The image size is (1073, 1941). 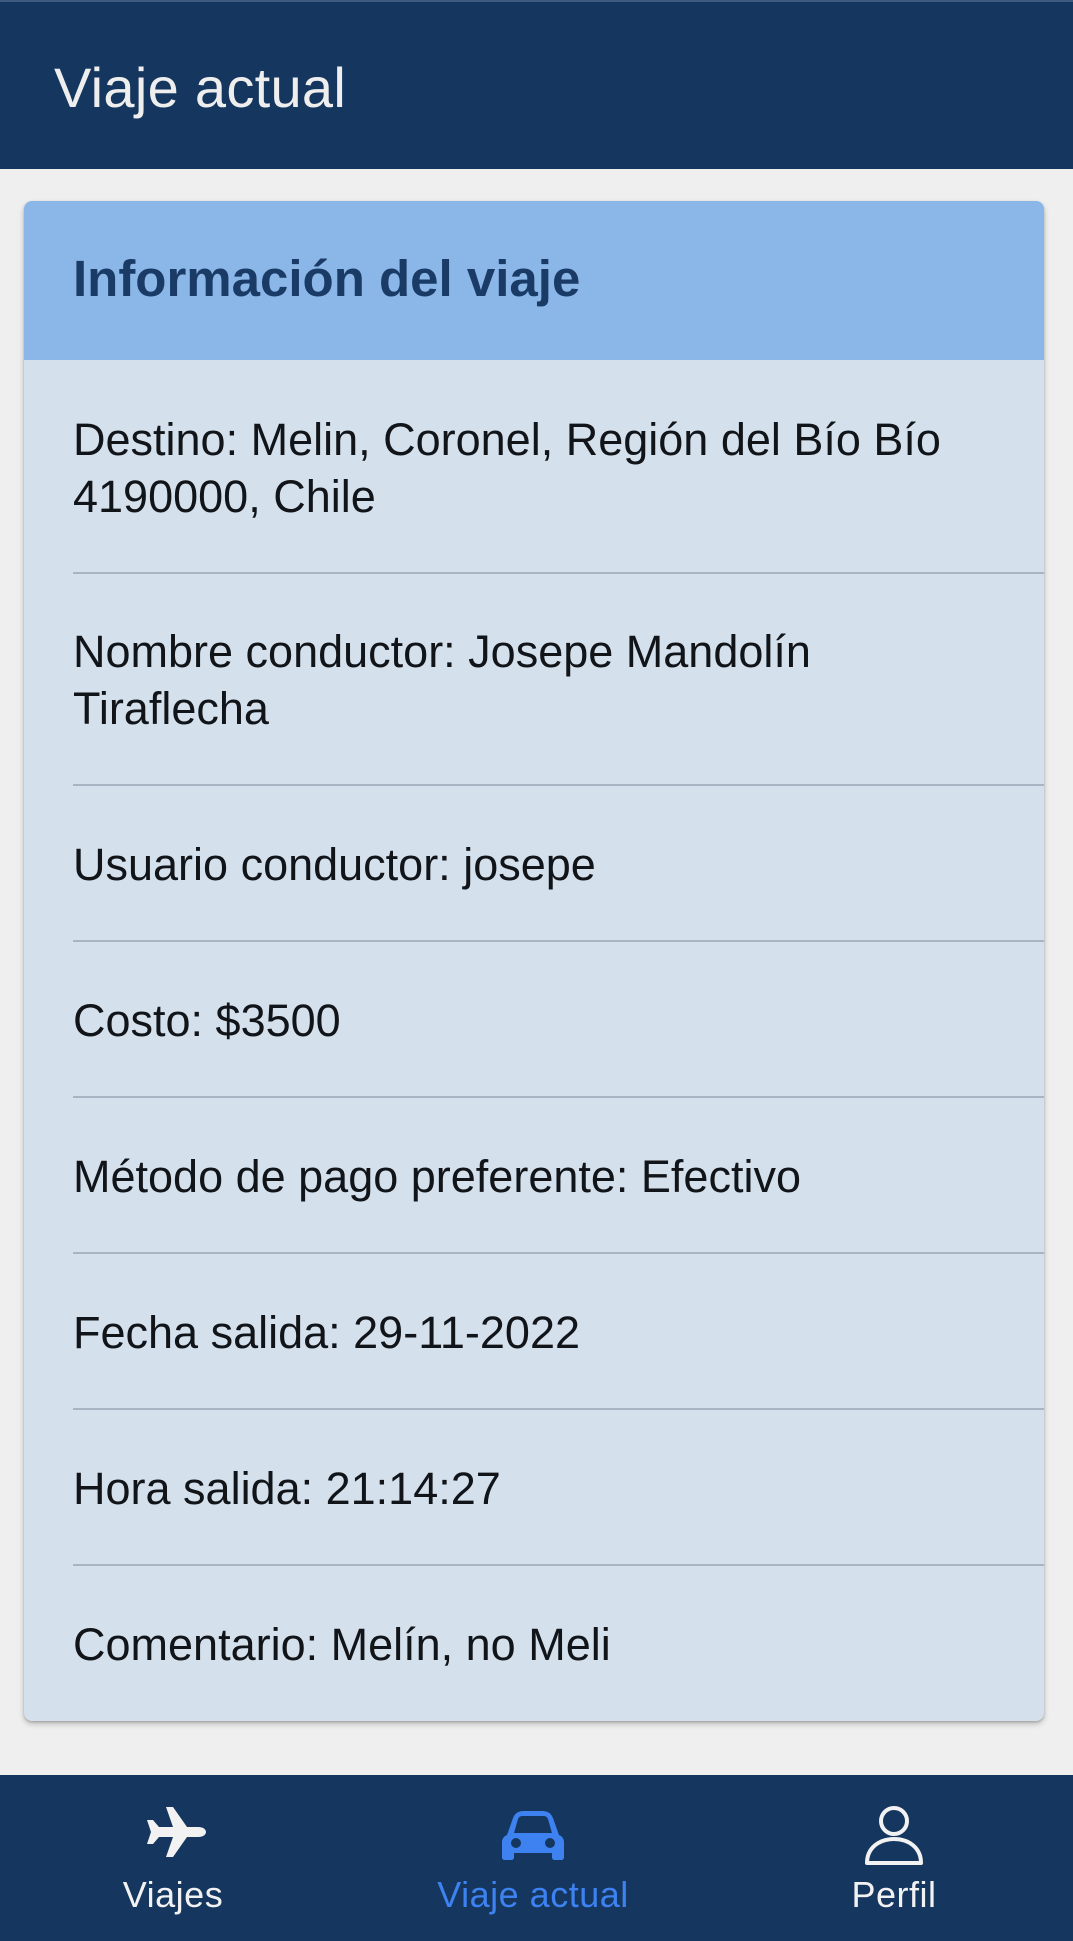 What do you see at coordinates (437, 1176) in the screenshot?
I see `info-text: Método de pago preferente: Efectivo` at bounding box center [437, 1176].